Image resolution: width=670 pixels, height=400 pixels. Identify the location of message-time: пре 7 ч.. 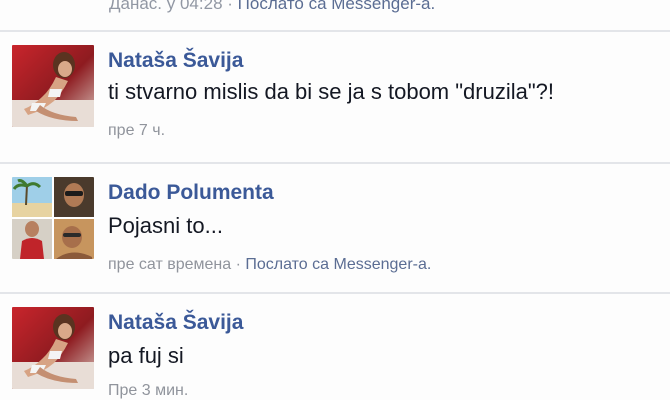
(137, 130).